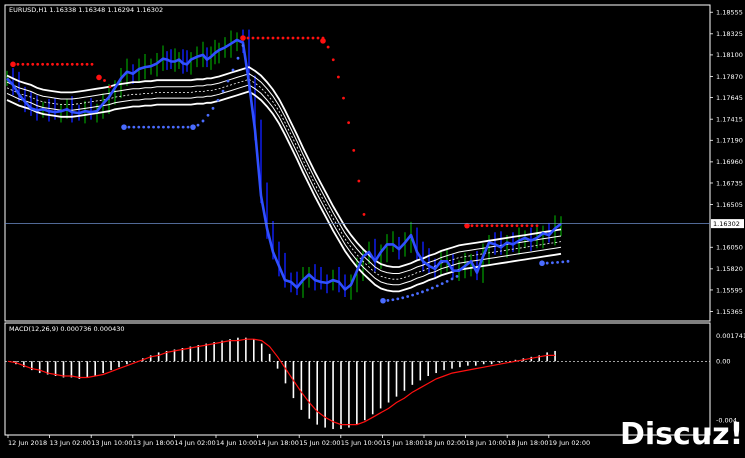 The width and height of the screenshot is (745, 458). Describe the element at coordinates (729, 248) in the screenshot. I see `price-tick-label: 1.16050` at that location.